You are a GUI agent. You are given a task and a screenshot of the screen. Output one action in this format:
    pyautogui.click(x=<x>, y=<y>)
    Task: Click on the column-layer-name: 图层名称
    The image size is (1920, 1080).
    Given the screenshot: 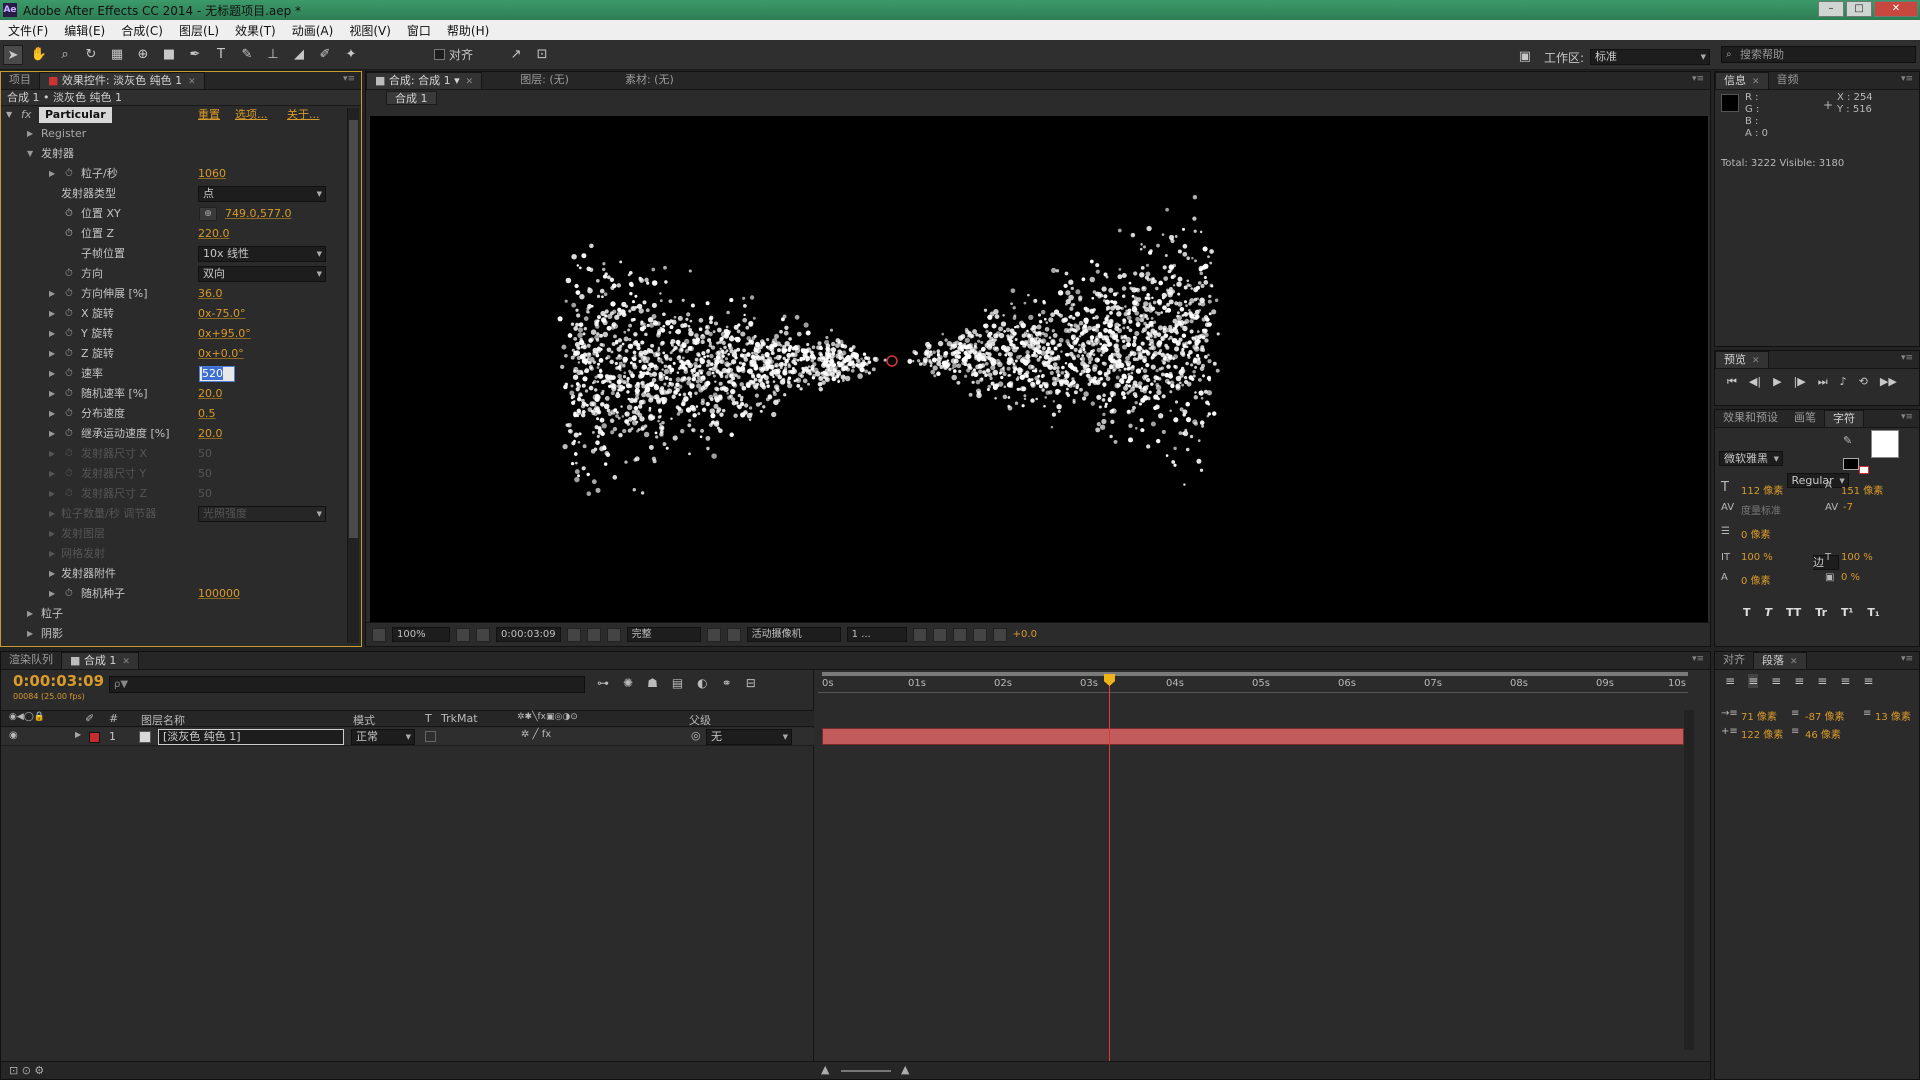 What is the action you would take?
    pyautogui.click(x=163, y=720)
    